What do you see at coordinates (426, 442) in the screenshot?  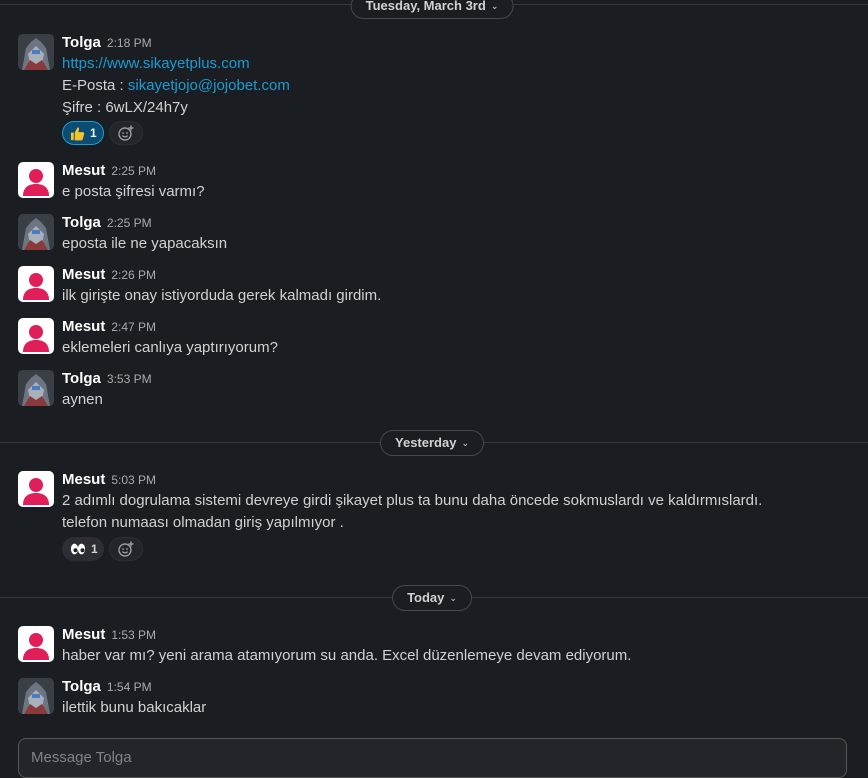 I see `date-divider-label: Yesterday` at bounding box center [426, 442].